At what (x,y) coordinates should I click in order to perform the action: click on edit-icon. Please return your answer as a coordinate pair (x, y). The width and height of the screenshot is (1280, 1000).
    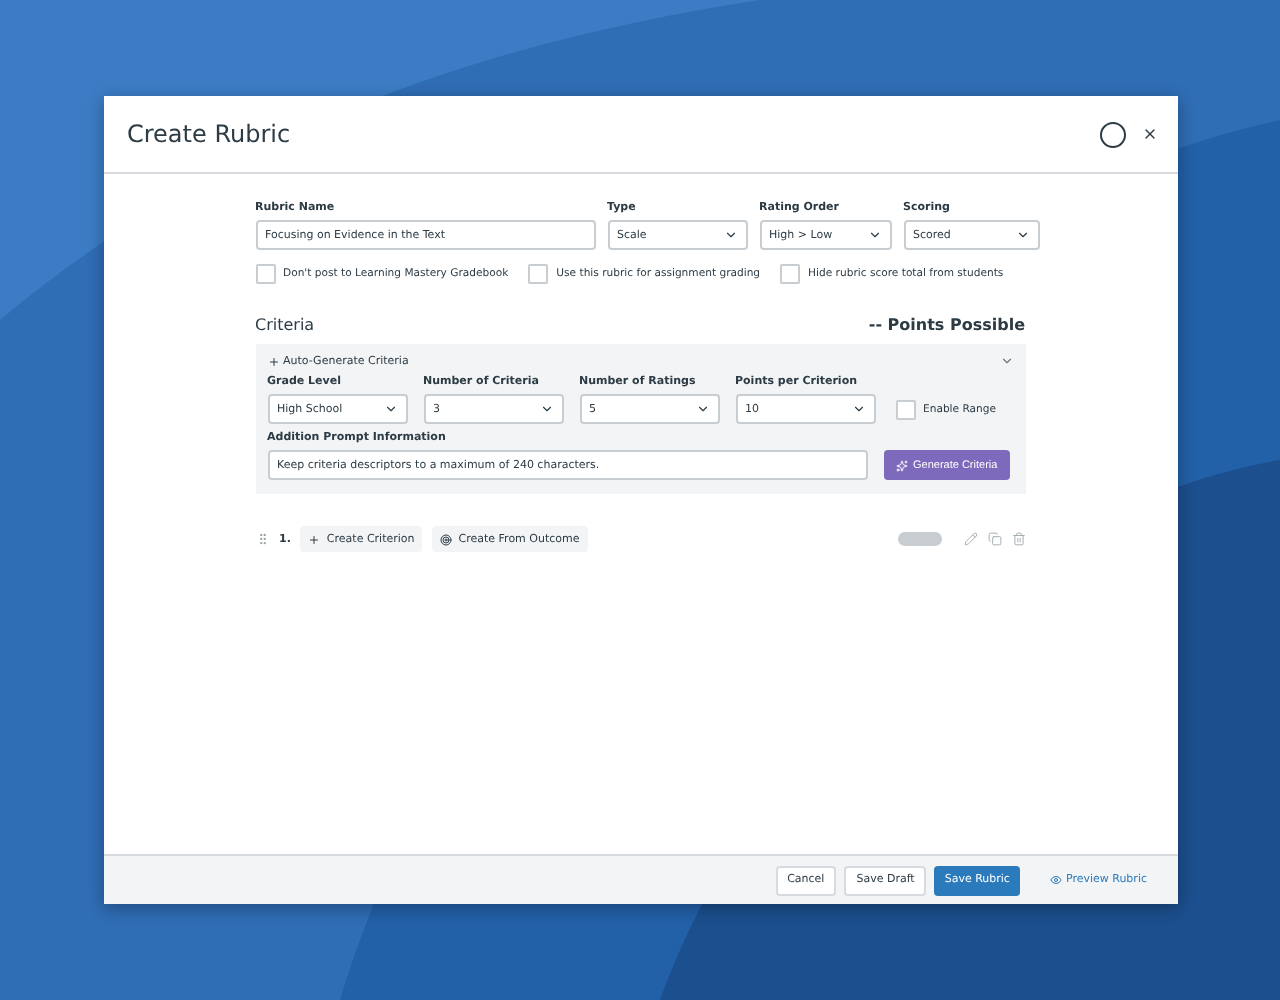
    Looking at the image, I should click on (970, 539).